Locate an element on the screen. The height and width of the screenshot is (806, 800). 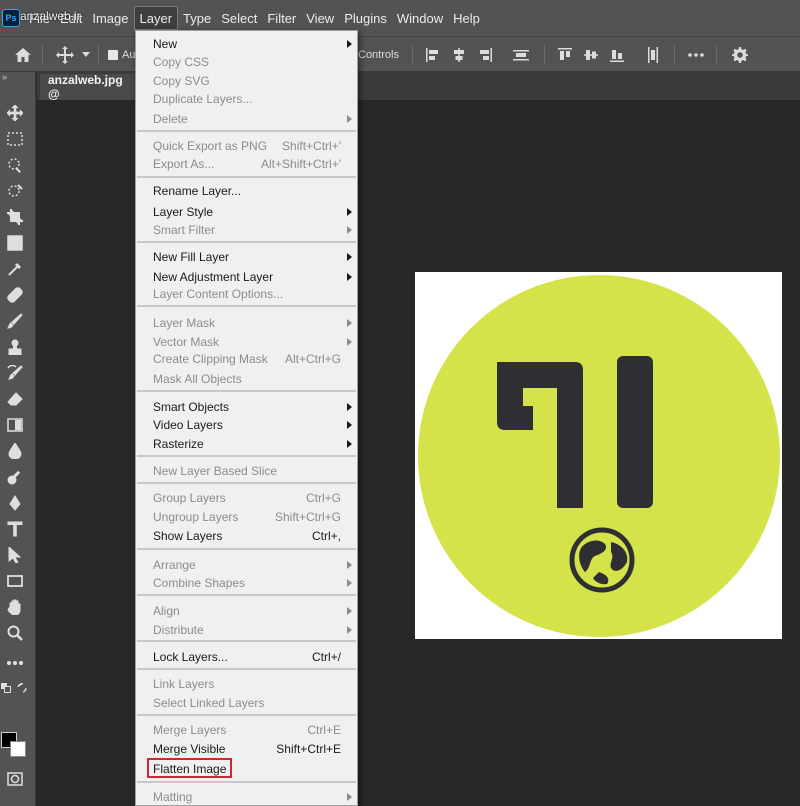
gear-icon is located at coordinates (740, 55).